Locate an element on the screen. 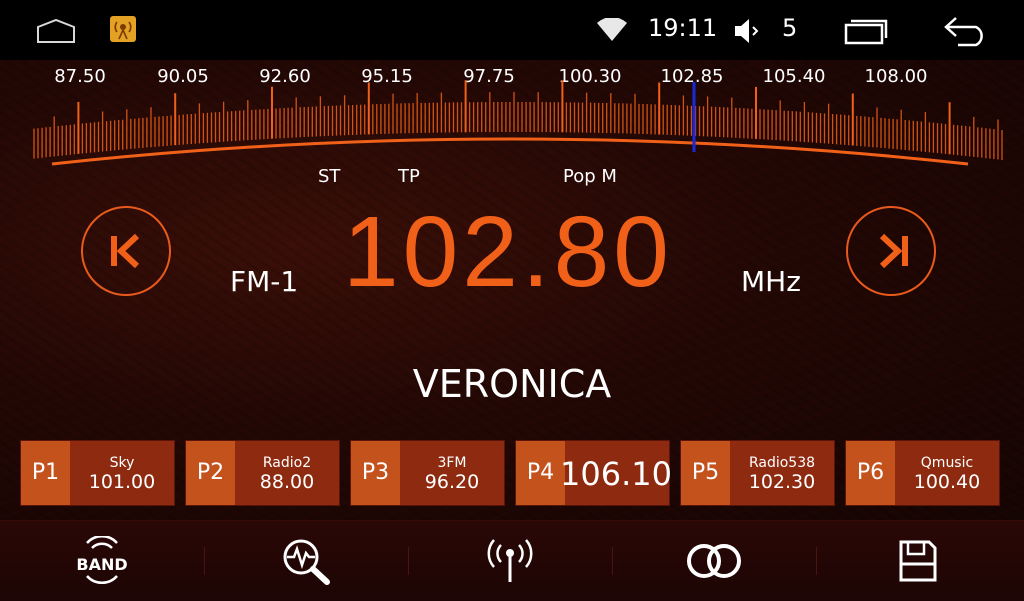  preset-name: Radio2 is located at coordinates (287, 463).